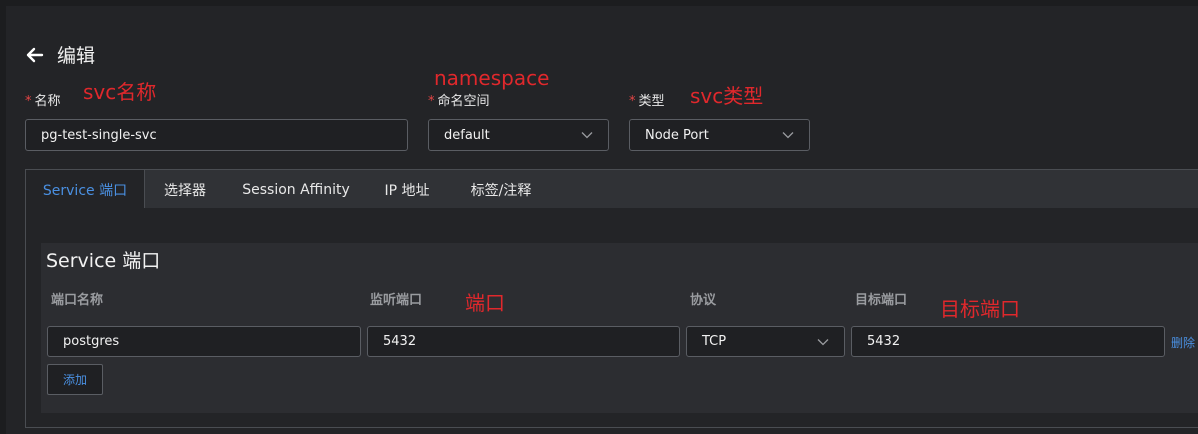  Describe the element at coordinates (77, 300) in the screenshot. I see `column-header-port-name: 端口名称` at that location.